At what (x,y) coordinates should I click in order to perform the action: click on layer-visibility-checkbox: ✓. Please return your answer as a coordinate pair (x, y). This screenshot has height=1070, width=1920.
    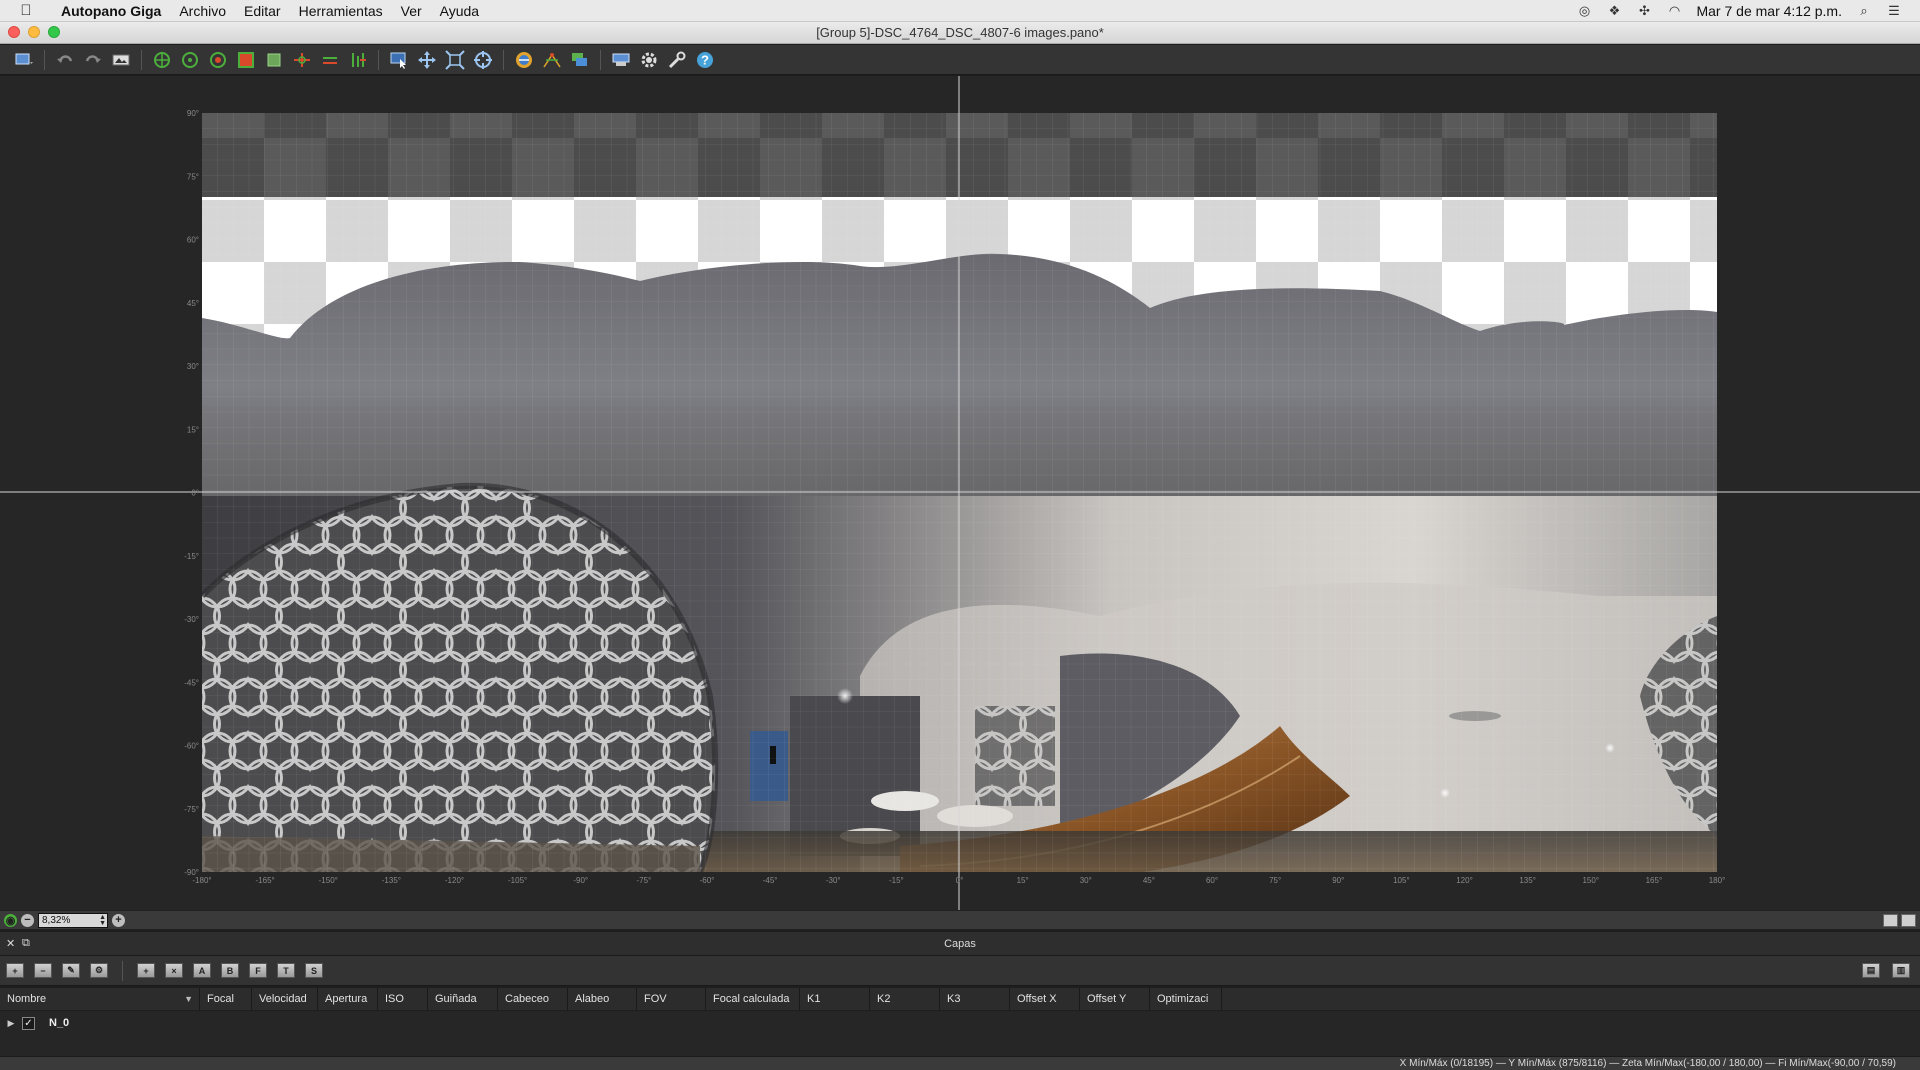
    Looking at the image, I should click on (28, 1023).